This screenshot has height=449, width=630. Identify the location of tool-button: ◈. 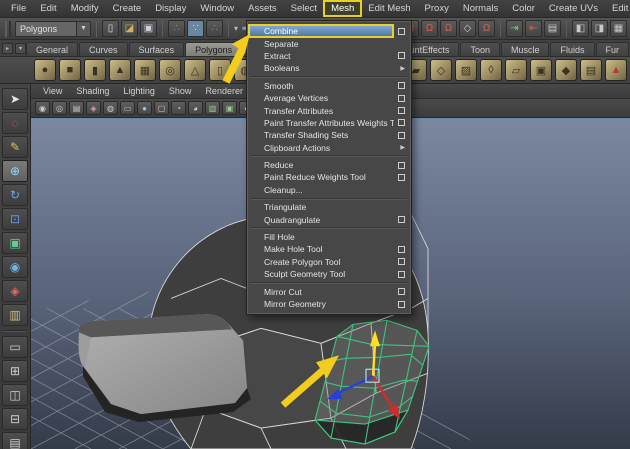
(15, 291).